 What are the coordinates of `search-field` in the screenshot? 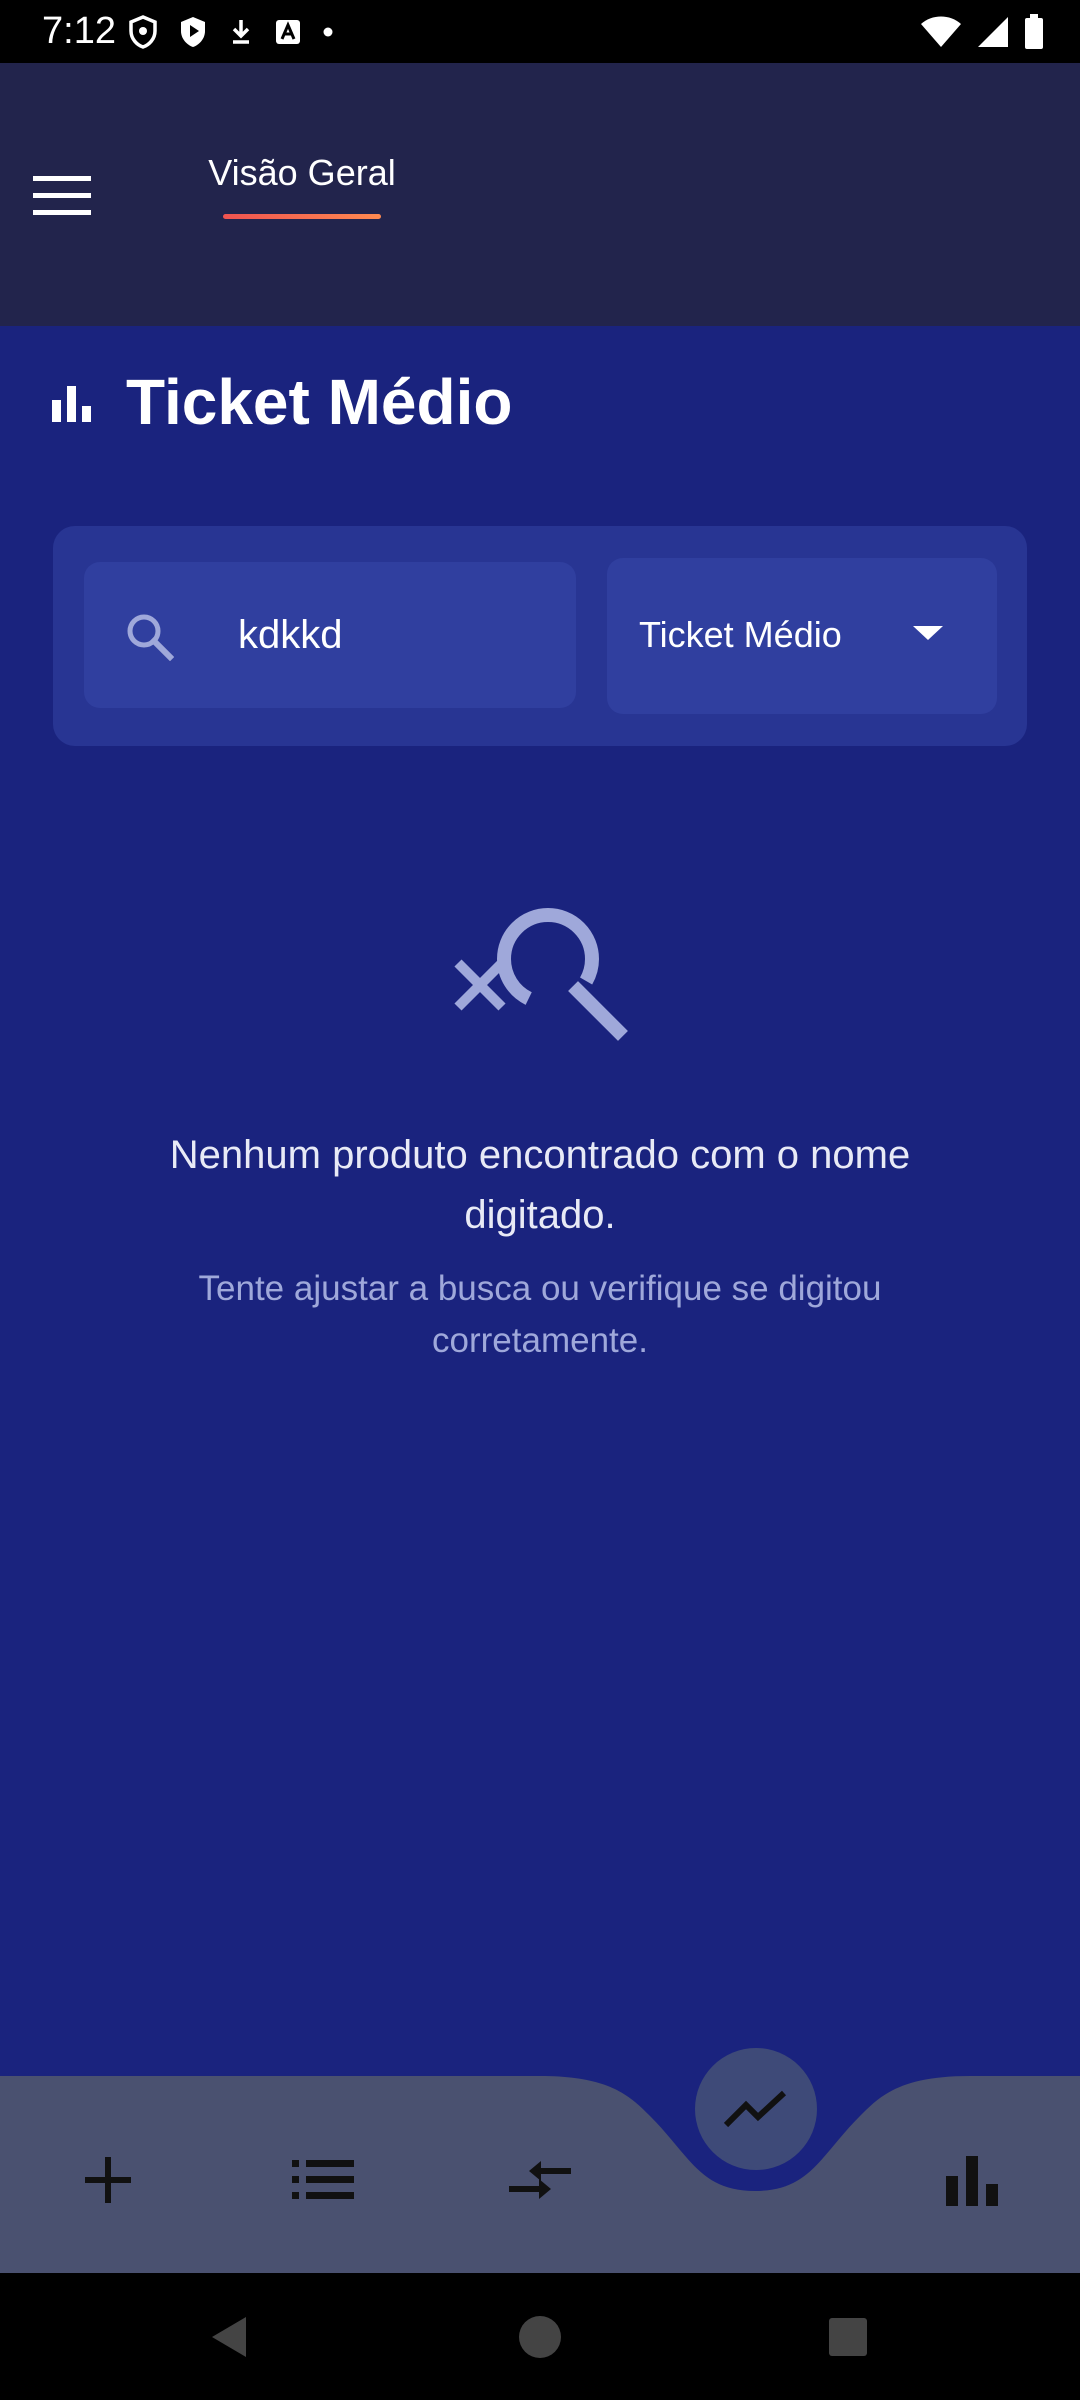 It's located at (330, 635).